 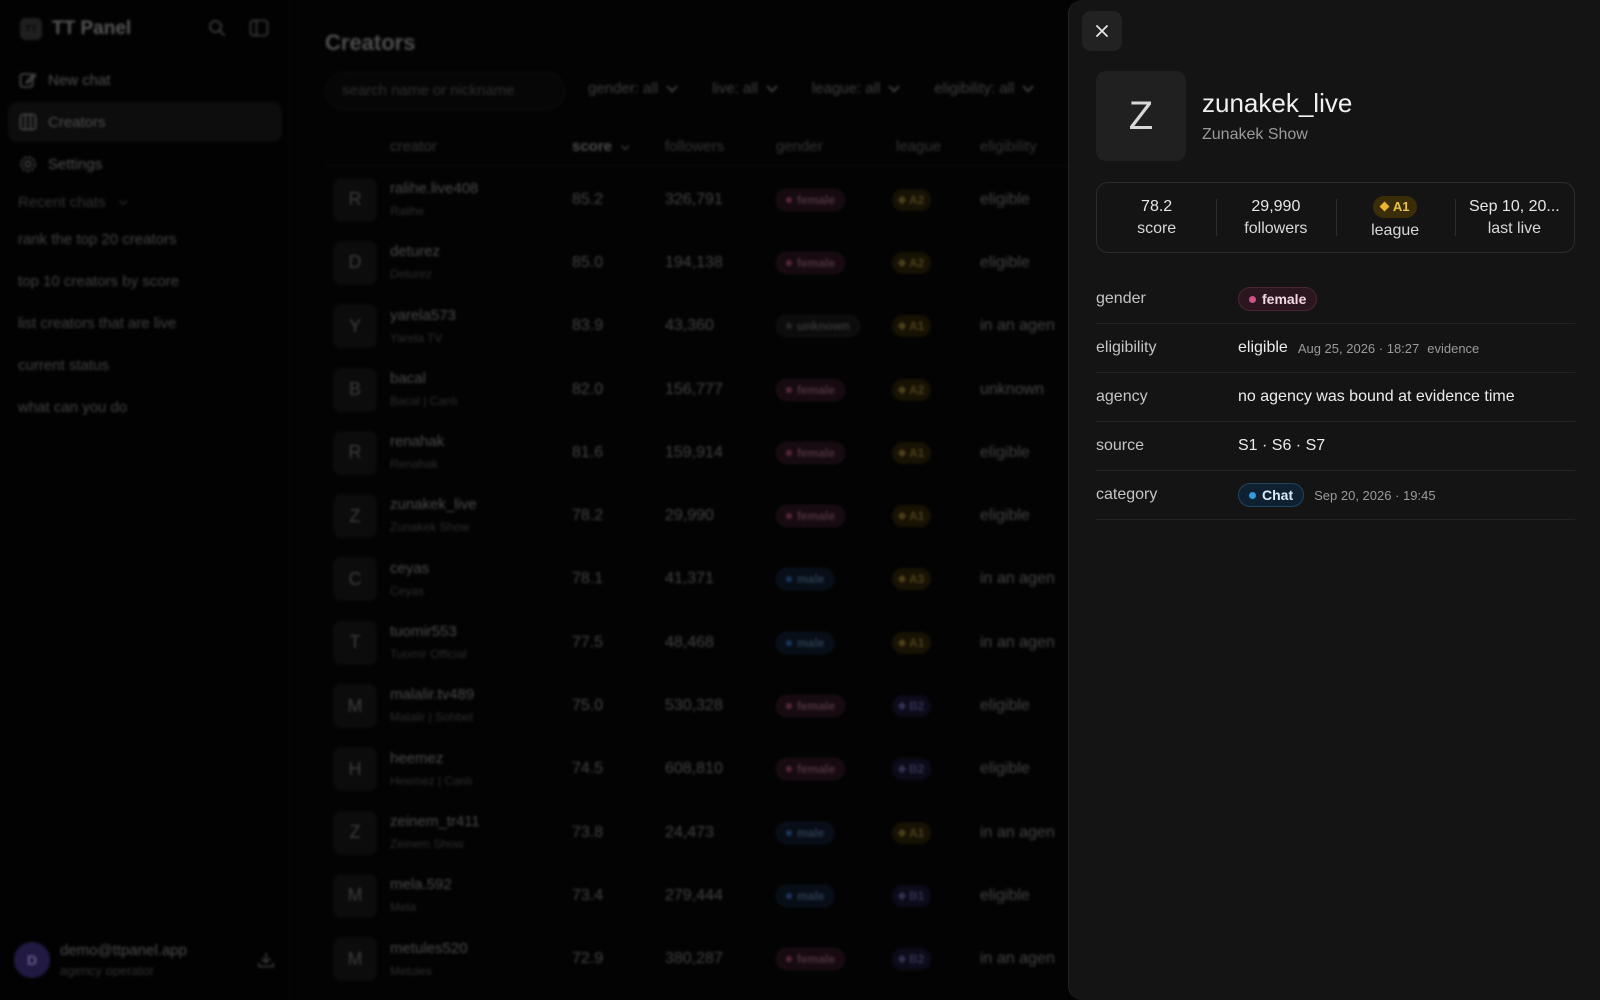 What do you see at coordinates (1276, 228) in the screenshot?
I see `stat-label: followers` at bounding box center [1276, 228].